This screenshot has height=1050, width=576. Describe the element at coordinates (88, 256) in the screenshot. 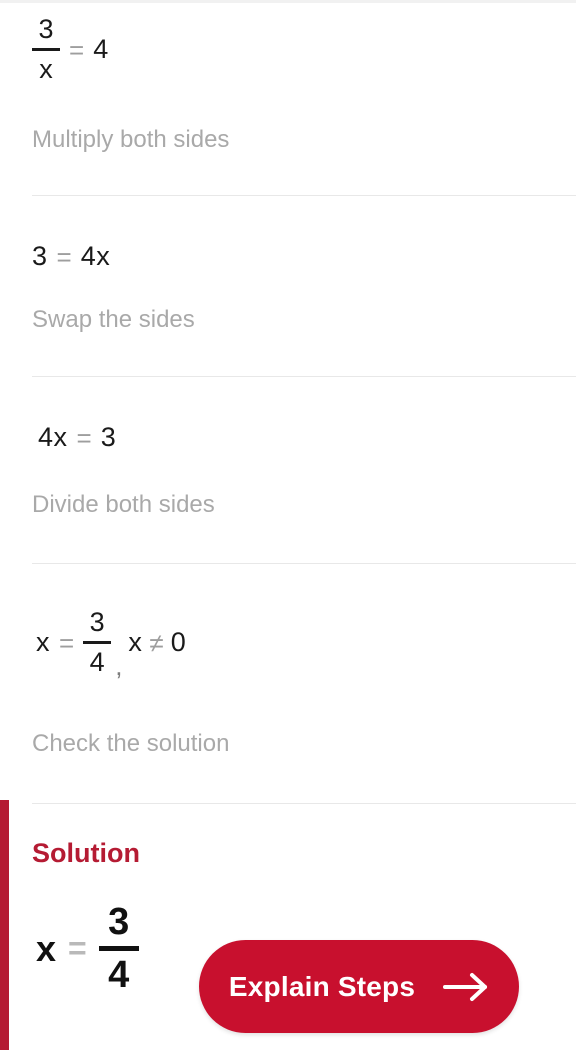

I see `step-2-coefficient: 4` at that location.